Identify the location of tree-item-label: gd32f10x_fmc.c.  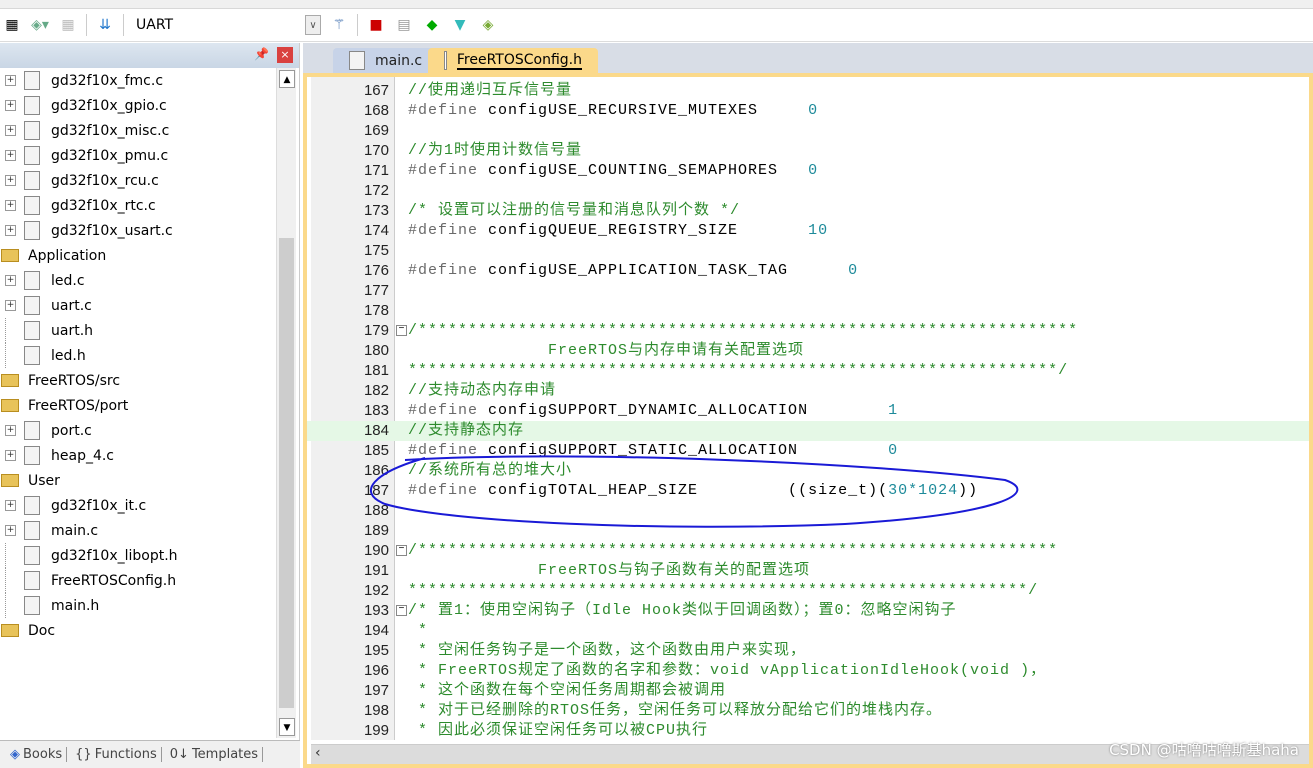
(107, 80).